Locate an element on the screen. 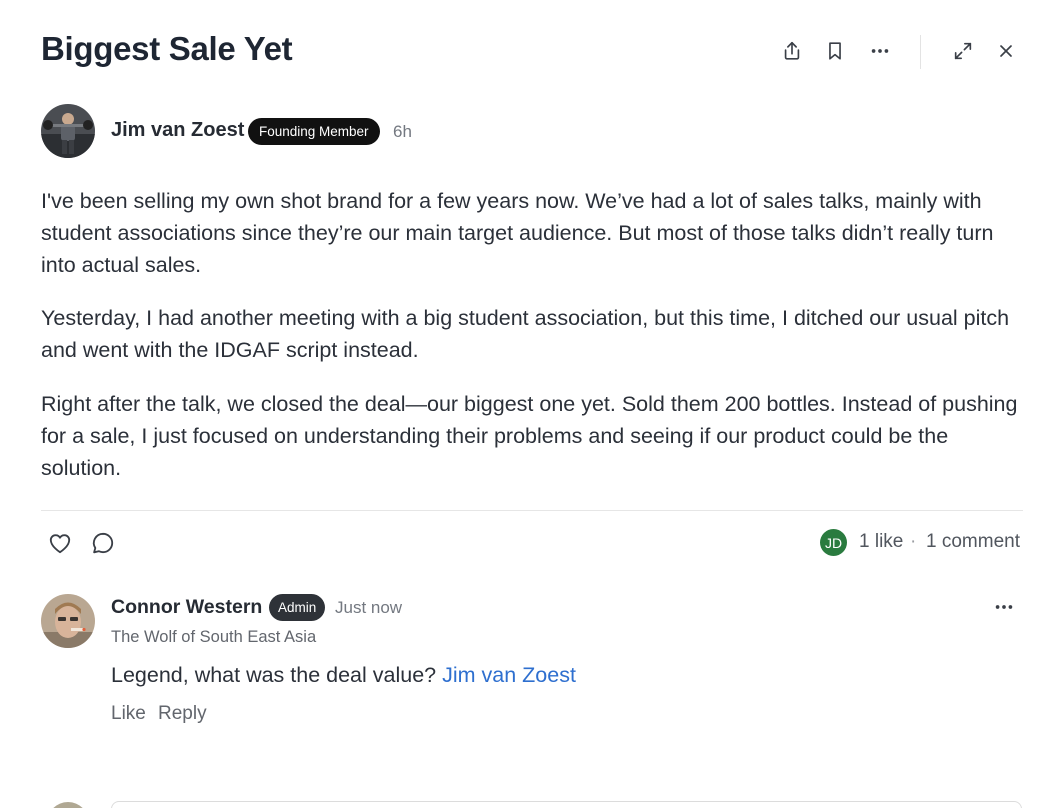  close-icon is located at coordinates (1006, 51).